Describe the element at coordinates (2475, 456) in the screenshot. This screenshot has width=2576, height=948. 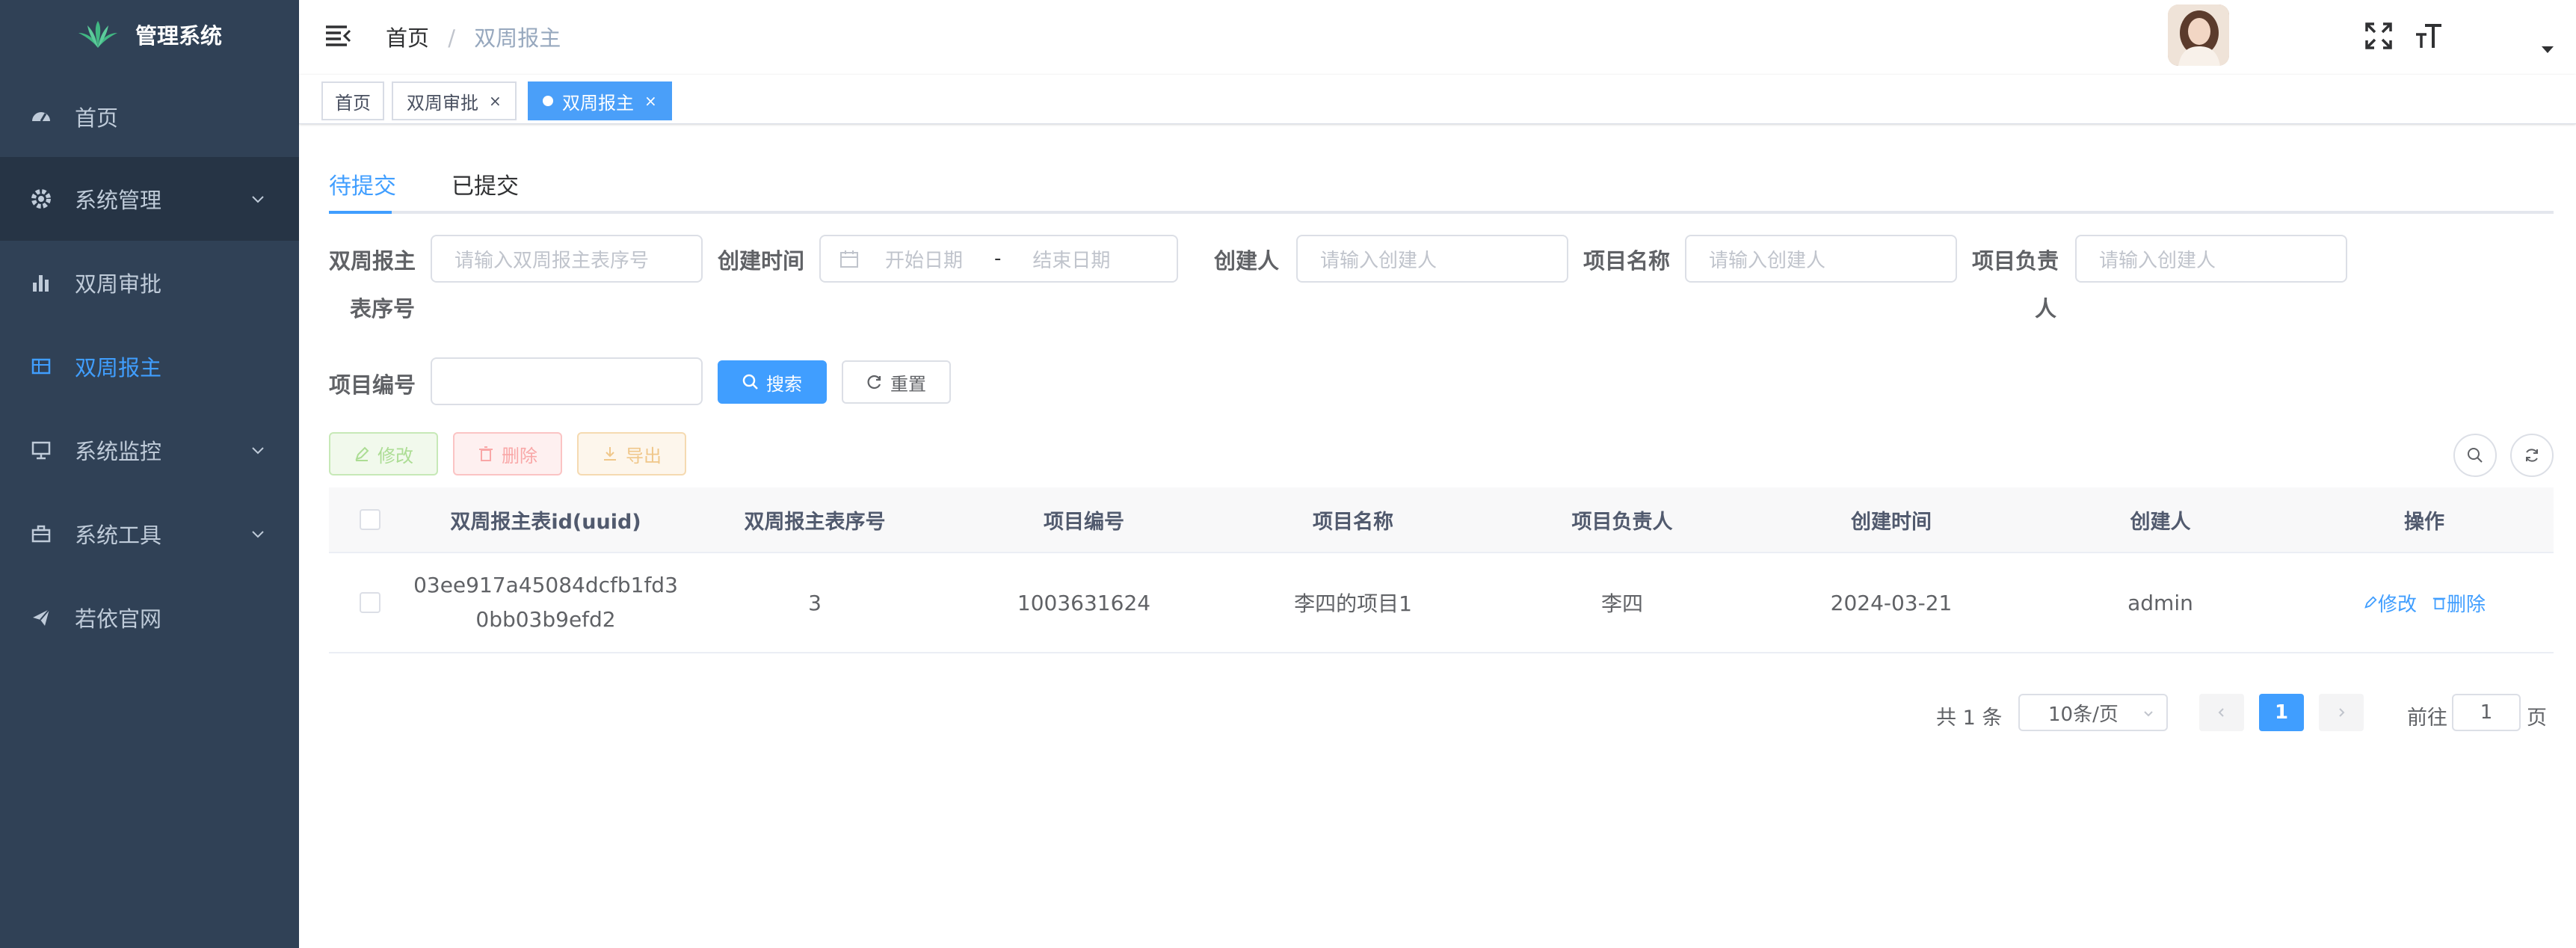
I see `toggle-search-button` at that location.